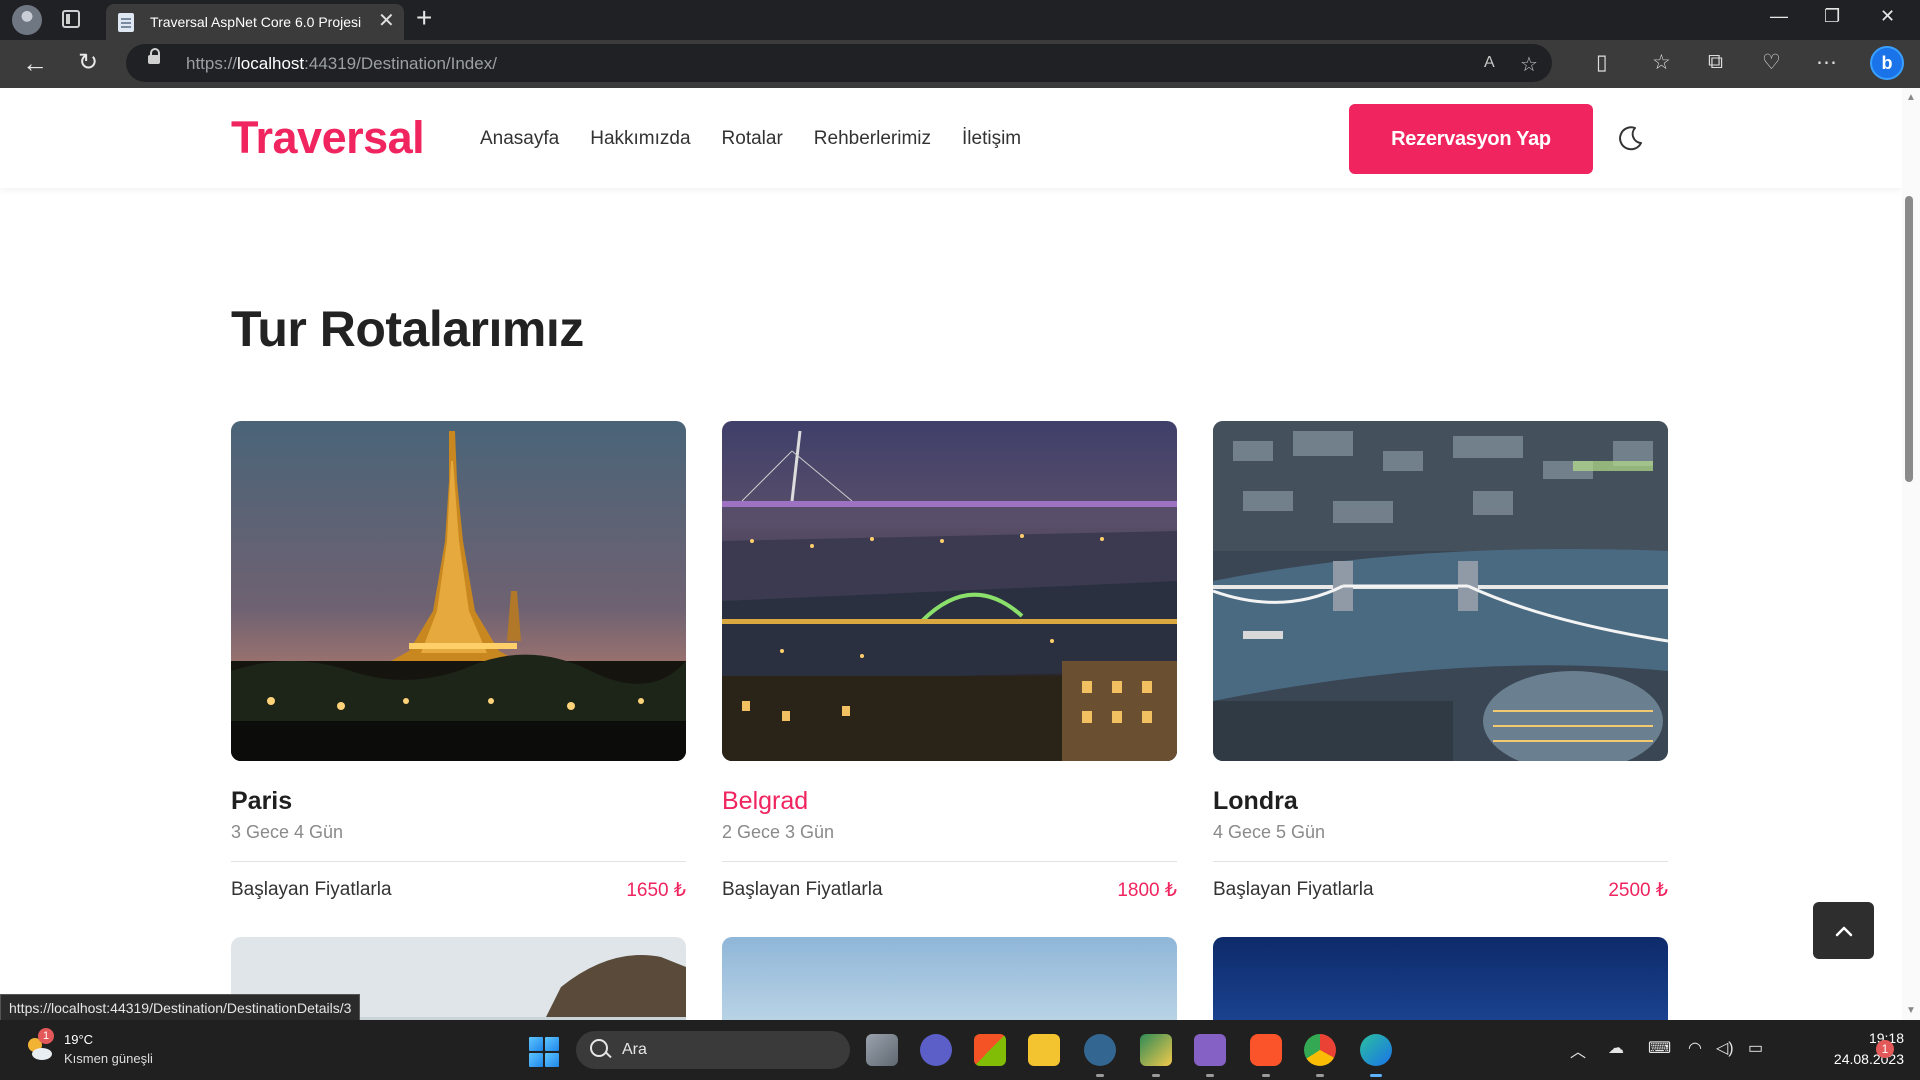 Image resolution: width=1920 pixels, height=1080 pixels. What do you see at coordinates (1832, 16) in the screenshot?
I see `restore-button: ❐` at bounding box center [1832, 16].